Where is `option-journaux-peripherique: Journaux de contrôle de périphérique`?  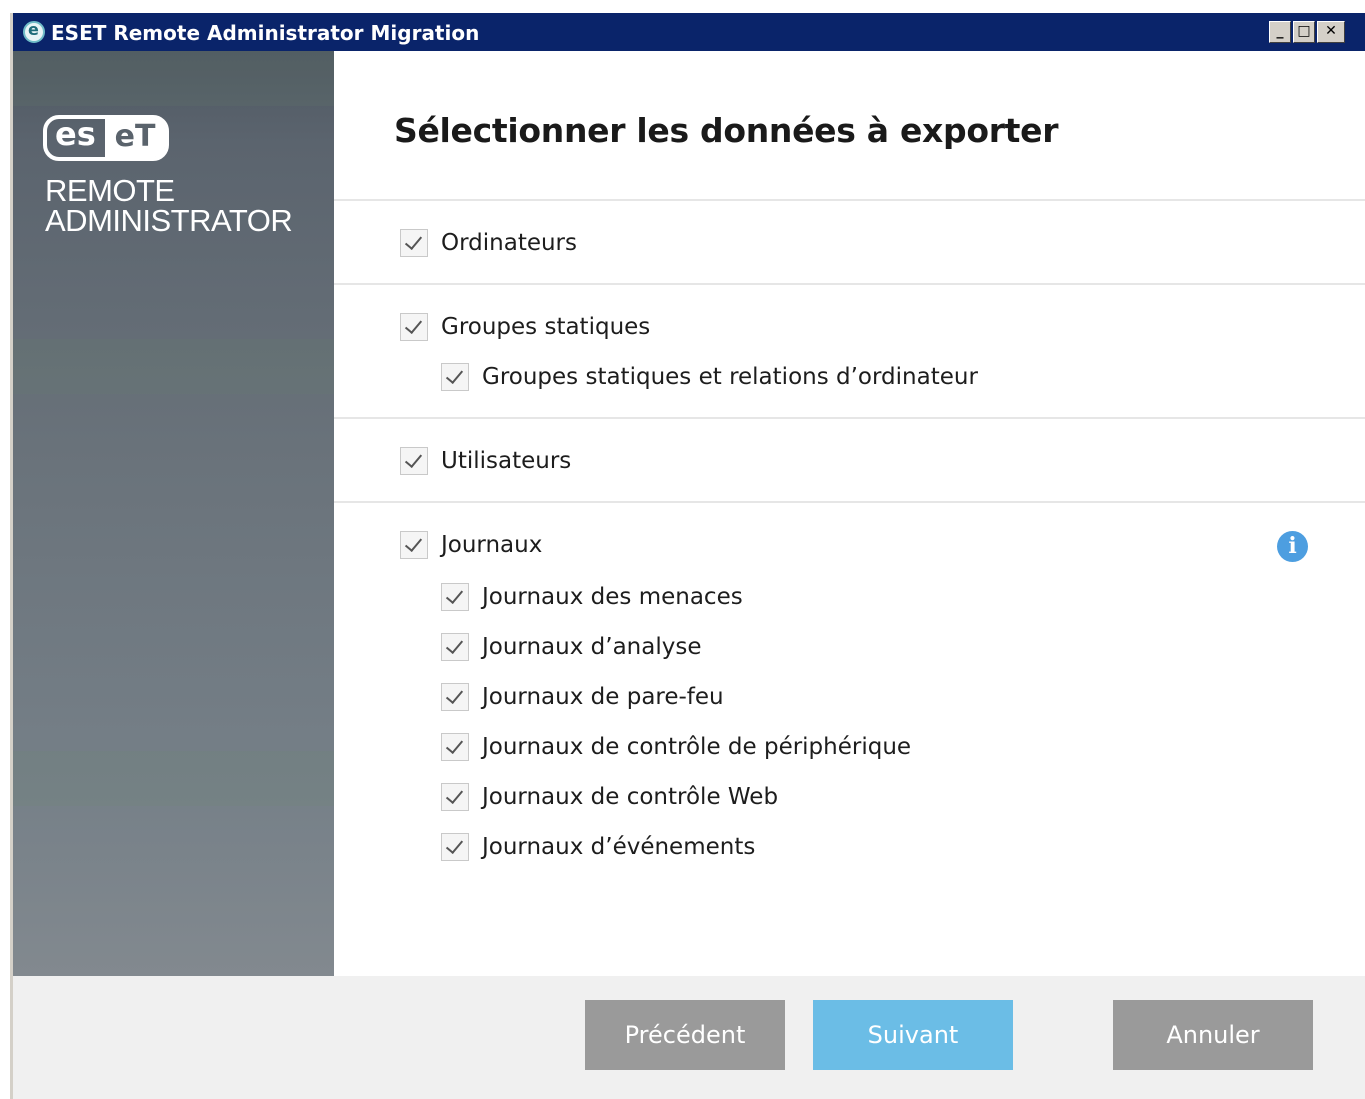
option-journaux-peripherique: Journaux de contrôle de périphérique is located at coordinates (676, 747).